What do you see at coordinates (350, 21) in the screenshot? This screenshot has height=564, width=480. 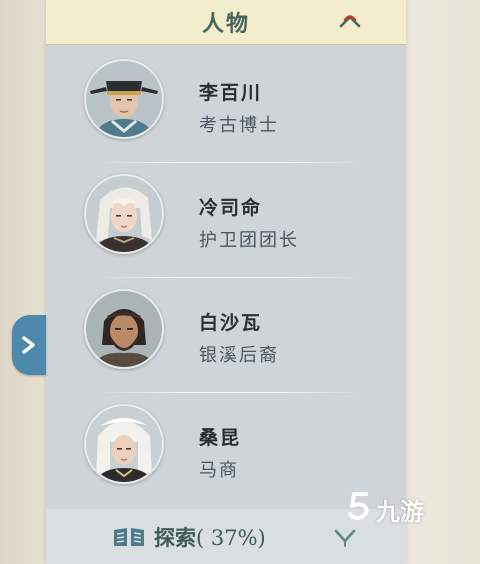 I see `chevron-up-icon` at bounding box center [350, 21].